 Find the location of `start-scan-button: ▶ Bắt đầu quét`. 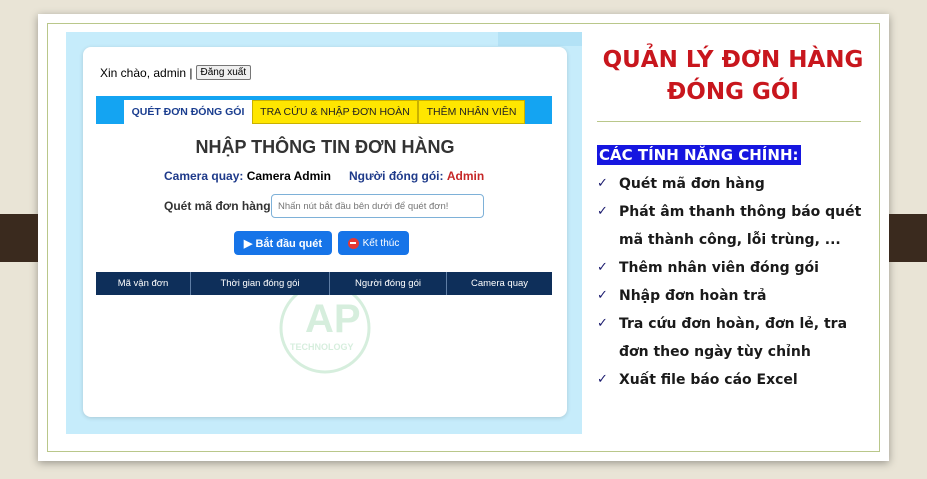

start-scan-button: ▶ Bắt đầu quét is located at coordinates (283, 243).